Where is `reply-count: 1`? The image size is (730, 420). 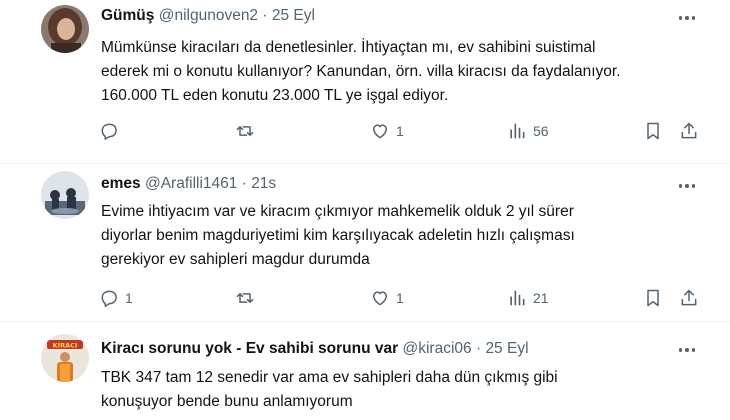
reply-count: 1 is located at coordinates (129, 298).